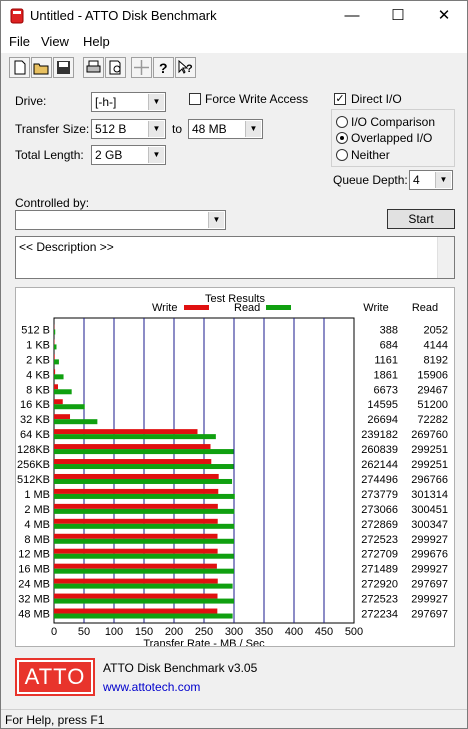 The width and height of the screenshot is (468, 729). What do you see at coordinates (431, 180) in the screenshot?
I see `queue-depth-select: 4 ▼` at bounding box center [431, 180].